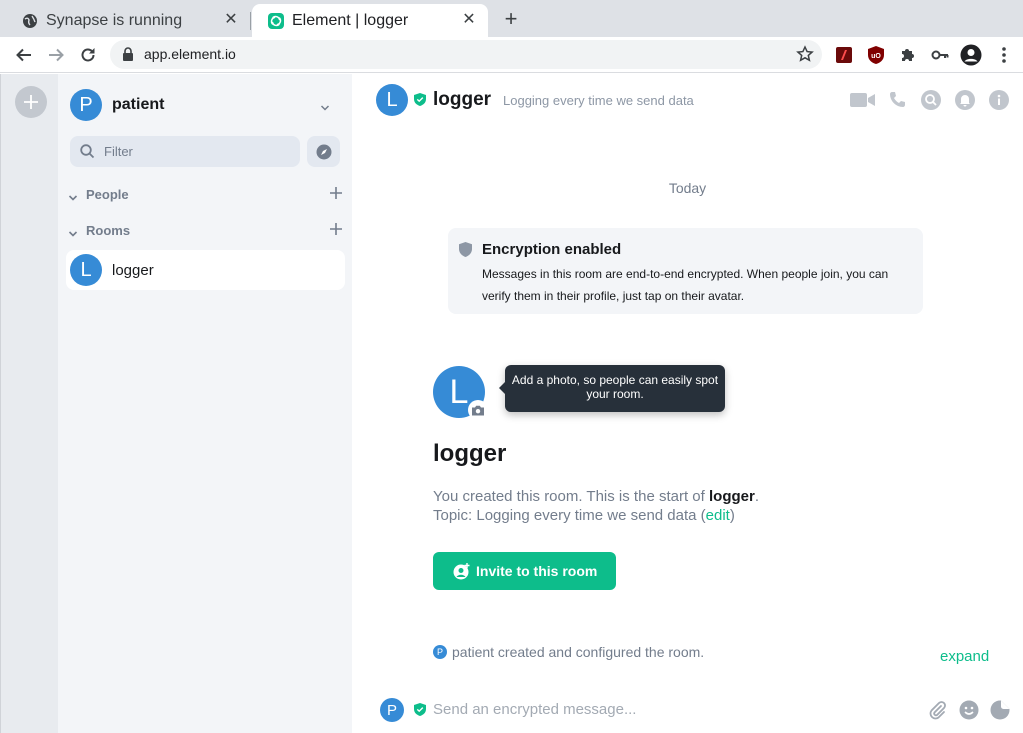  I want to click on composer-avatar: P, so click(392, 710).